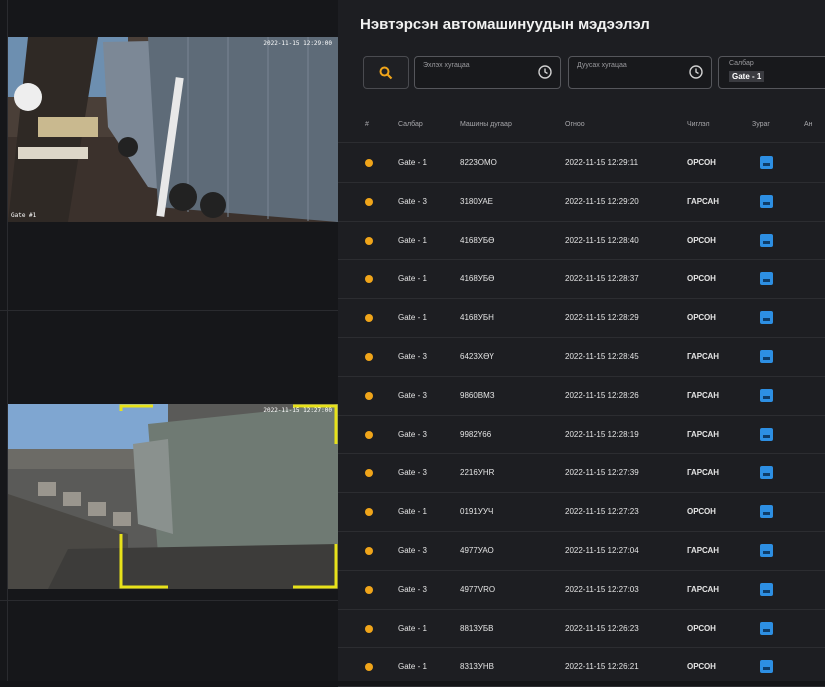  Describe the element at coordinates (478, 162) in the screenshot. I see `row-plate: 8223ОМО` at that location.